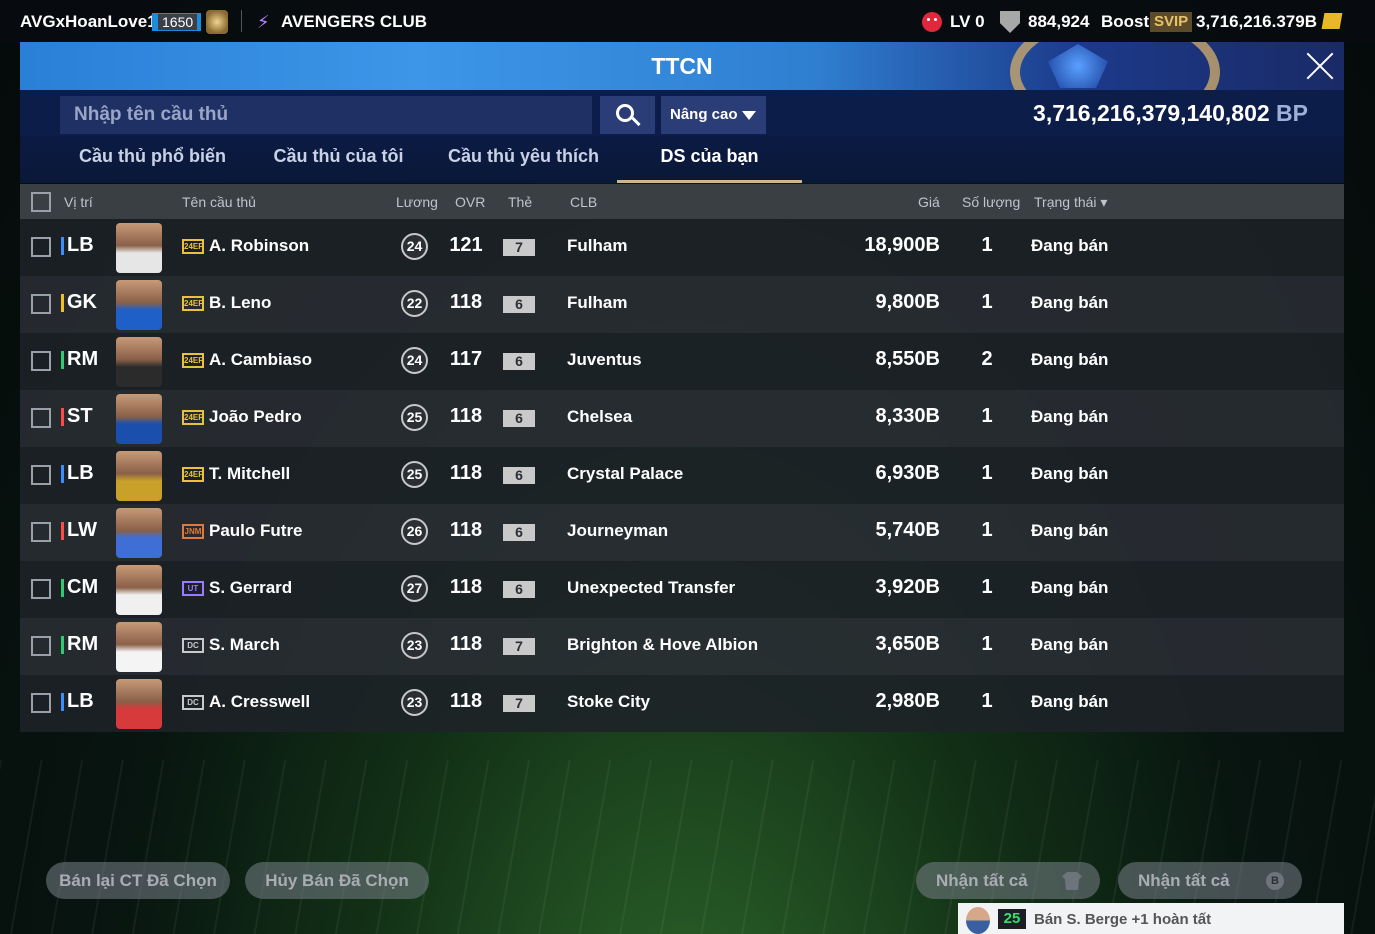  I want to click on bp-balance-value: 3,716,216,379,140,802, so click(1151, 113).